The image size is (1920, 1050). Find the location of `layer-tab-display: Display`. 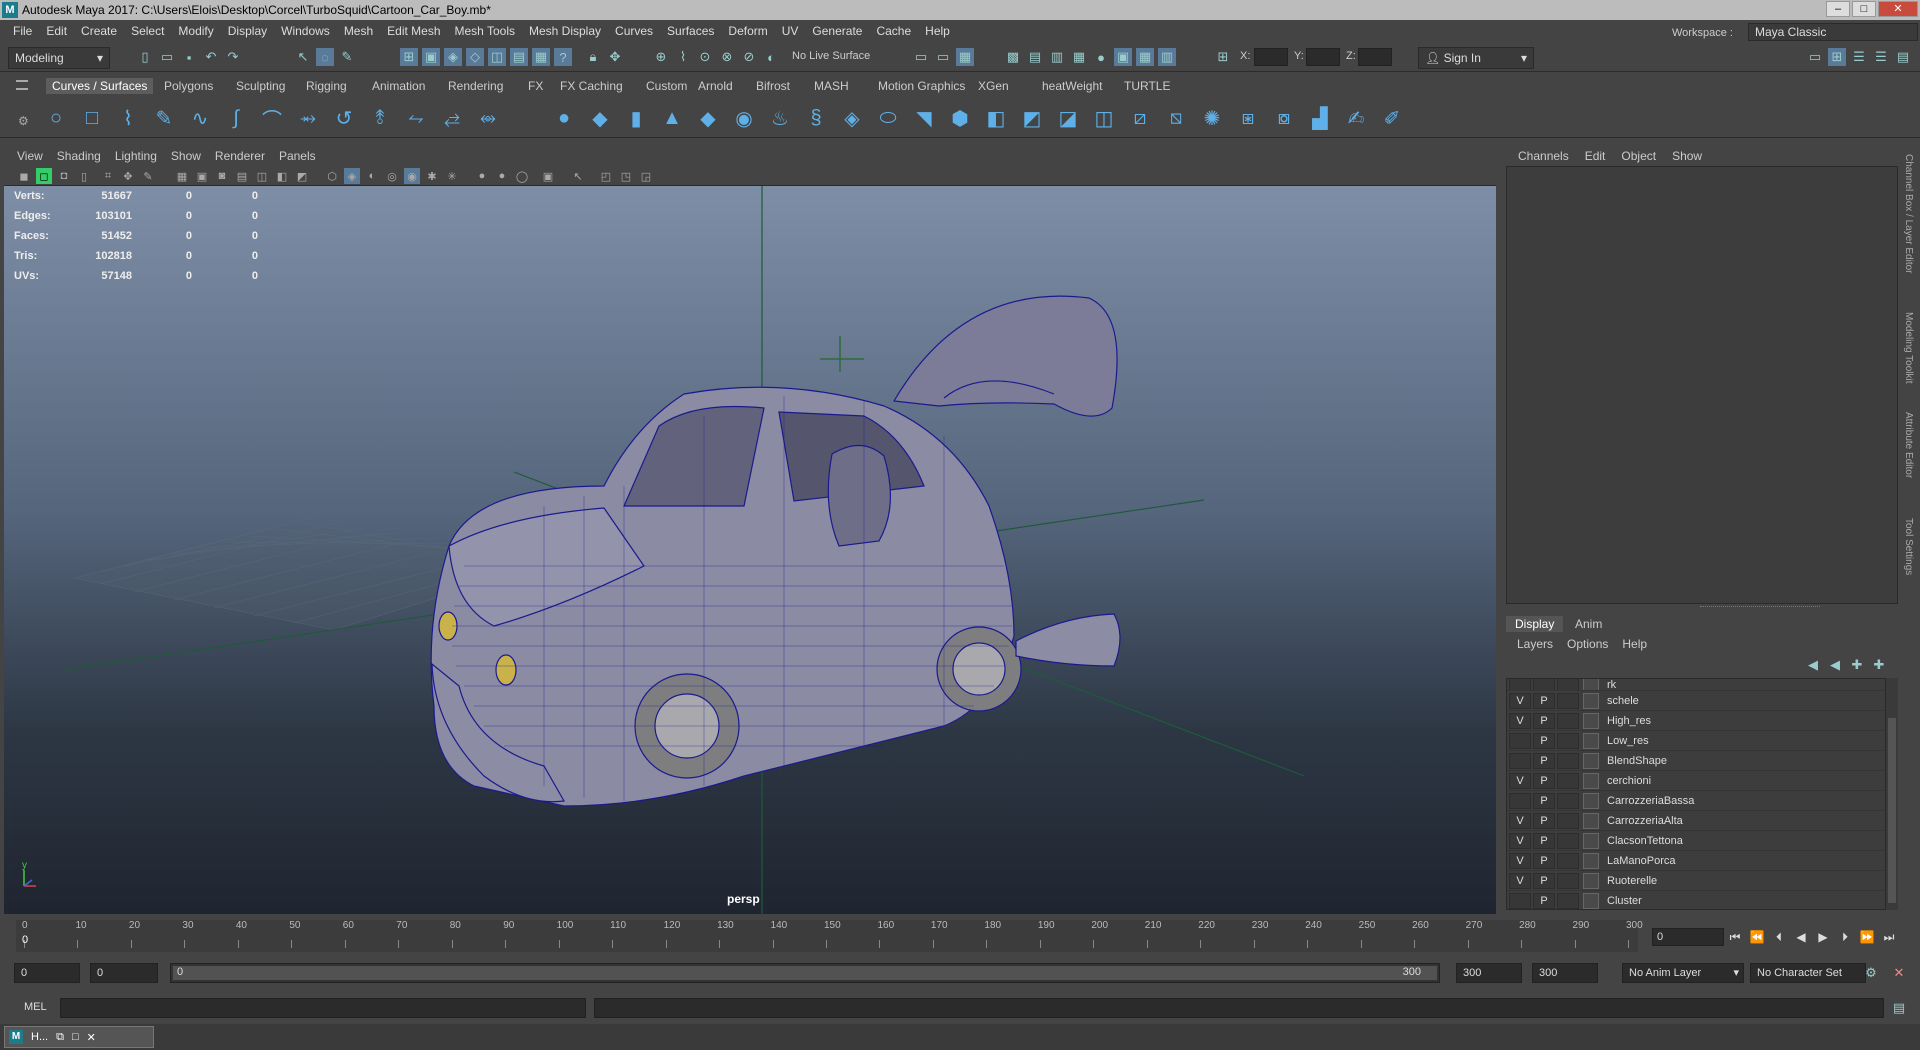

layer-tab-display: Display is located at coordinates (1535, 624).